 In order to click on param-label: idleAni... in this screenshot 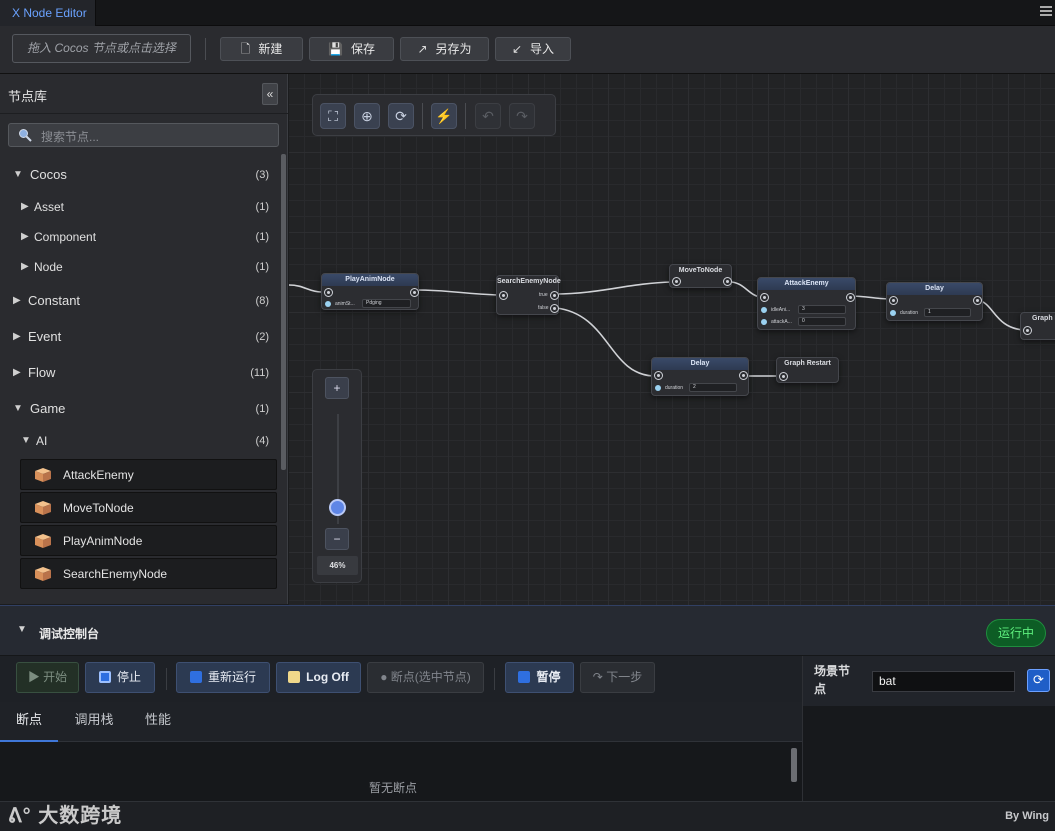, I will do `click(781, 310)`.